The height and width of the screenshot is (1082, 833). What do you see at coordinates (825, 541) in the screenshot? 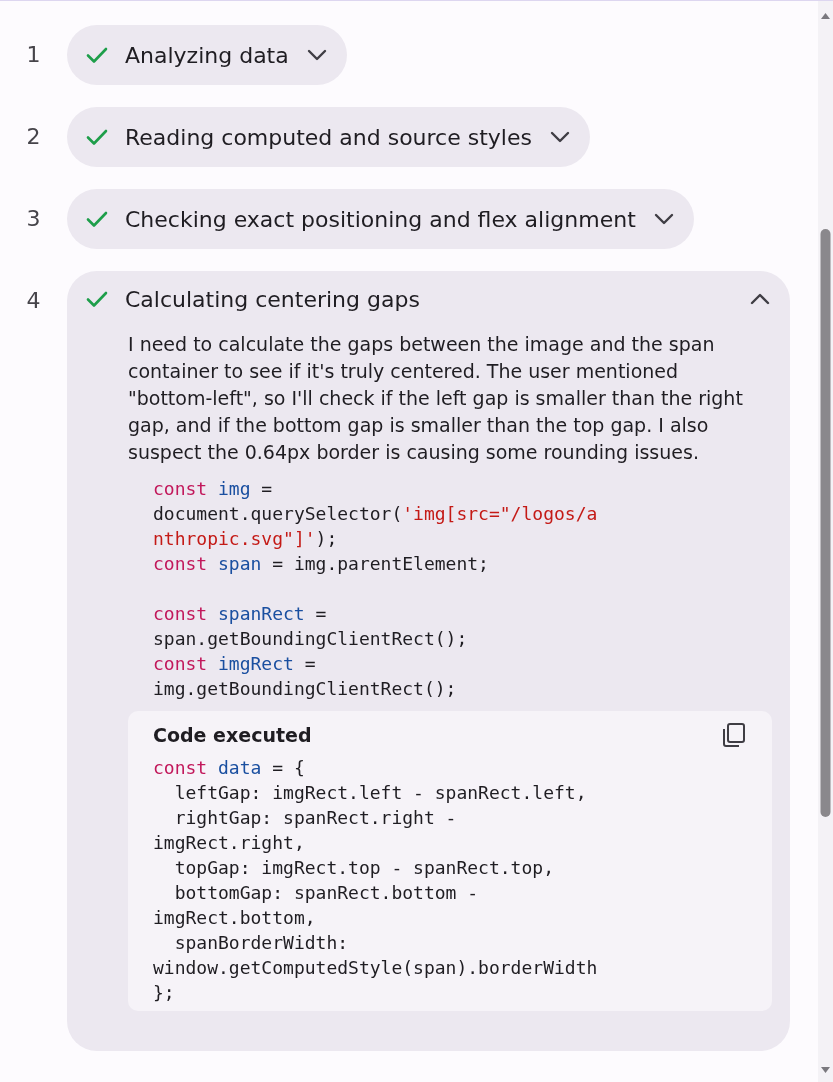
I see `scrollbar` at bounding box center [825, 541].